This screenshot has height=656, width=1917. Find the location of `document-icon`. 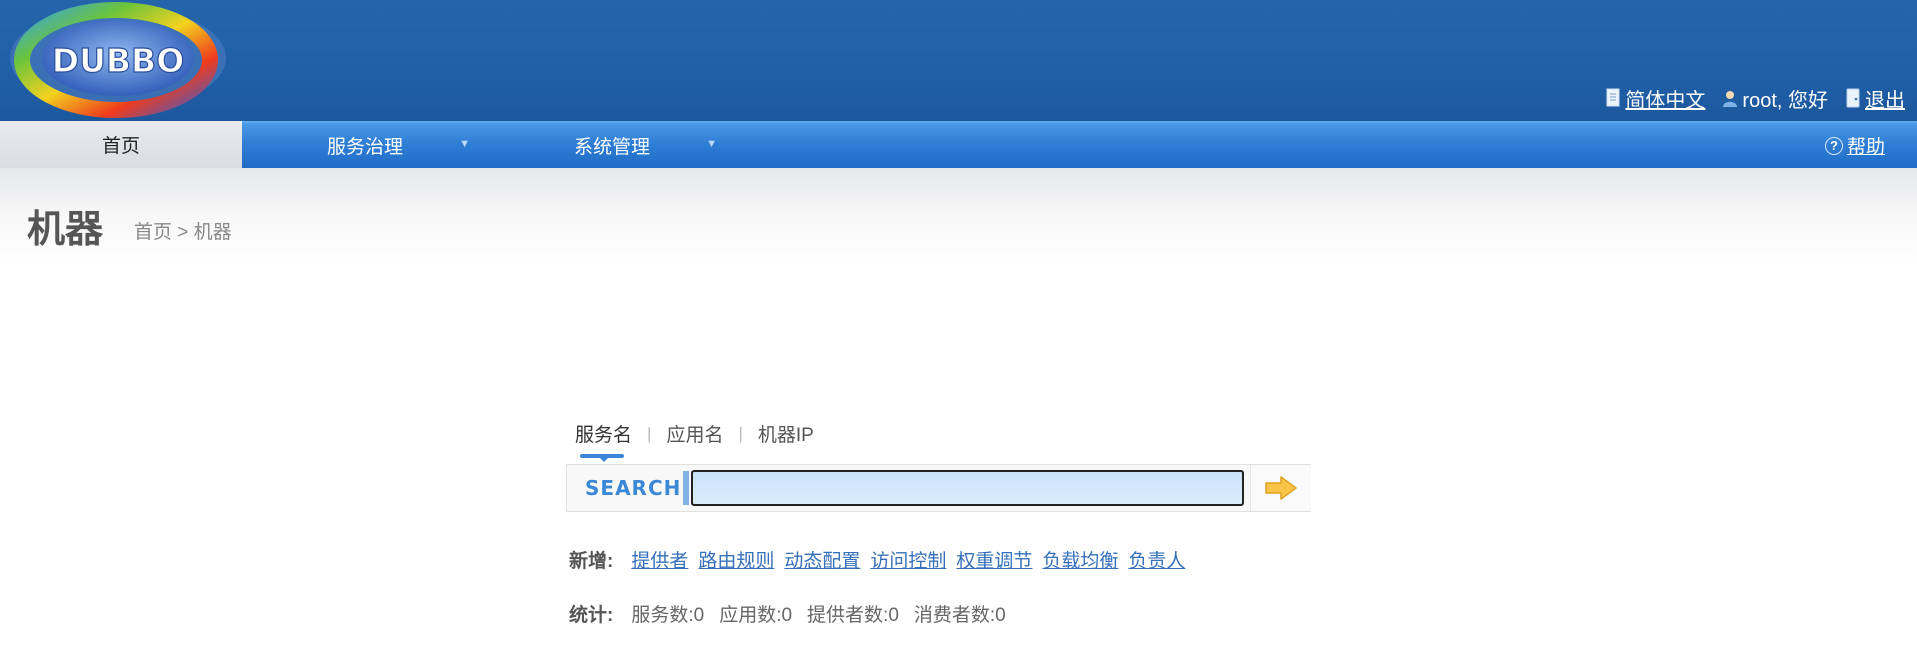

document-icon is located at coordinates (1613, 97).